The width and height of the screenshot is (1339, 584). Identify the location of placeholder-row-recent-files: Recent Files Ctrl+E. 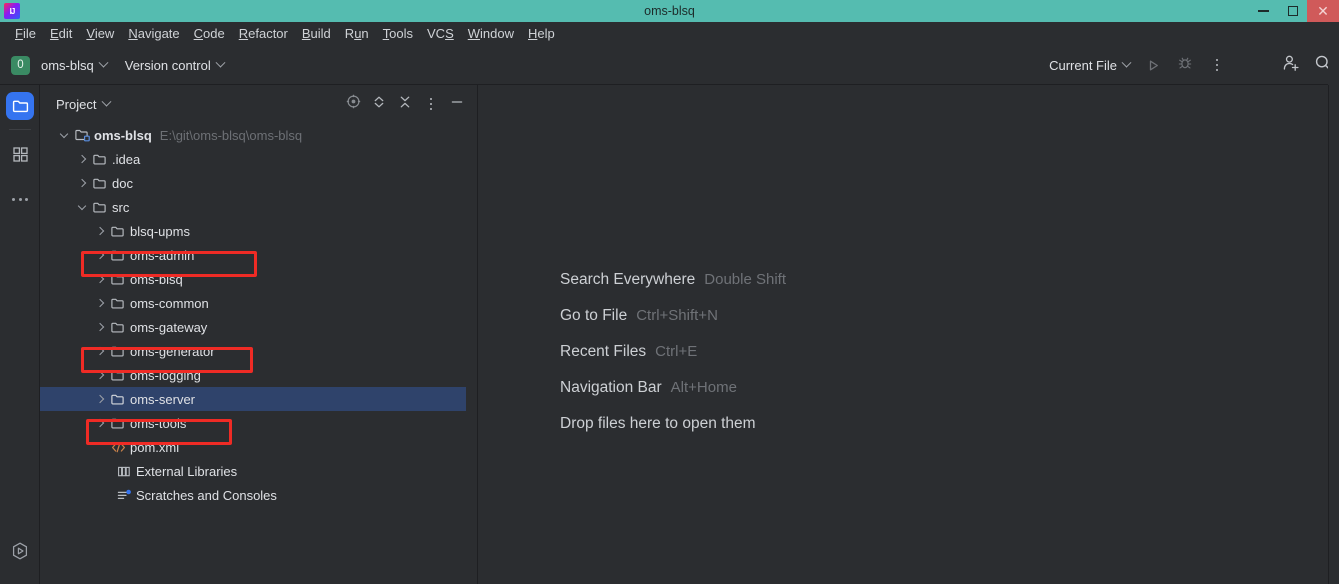
(673, 361).